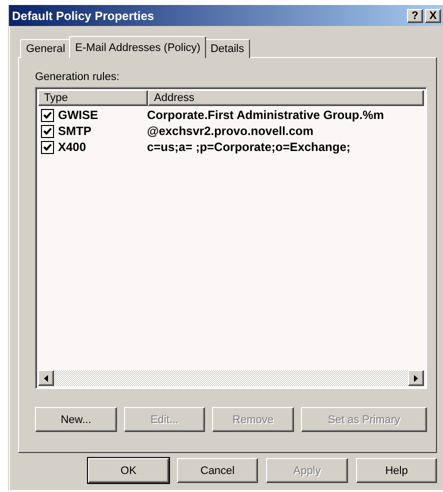 The width and height of the screenshot is (443, 492). I want to click on scroll-right-icon, so click(416, 378).